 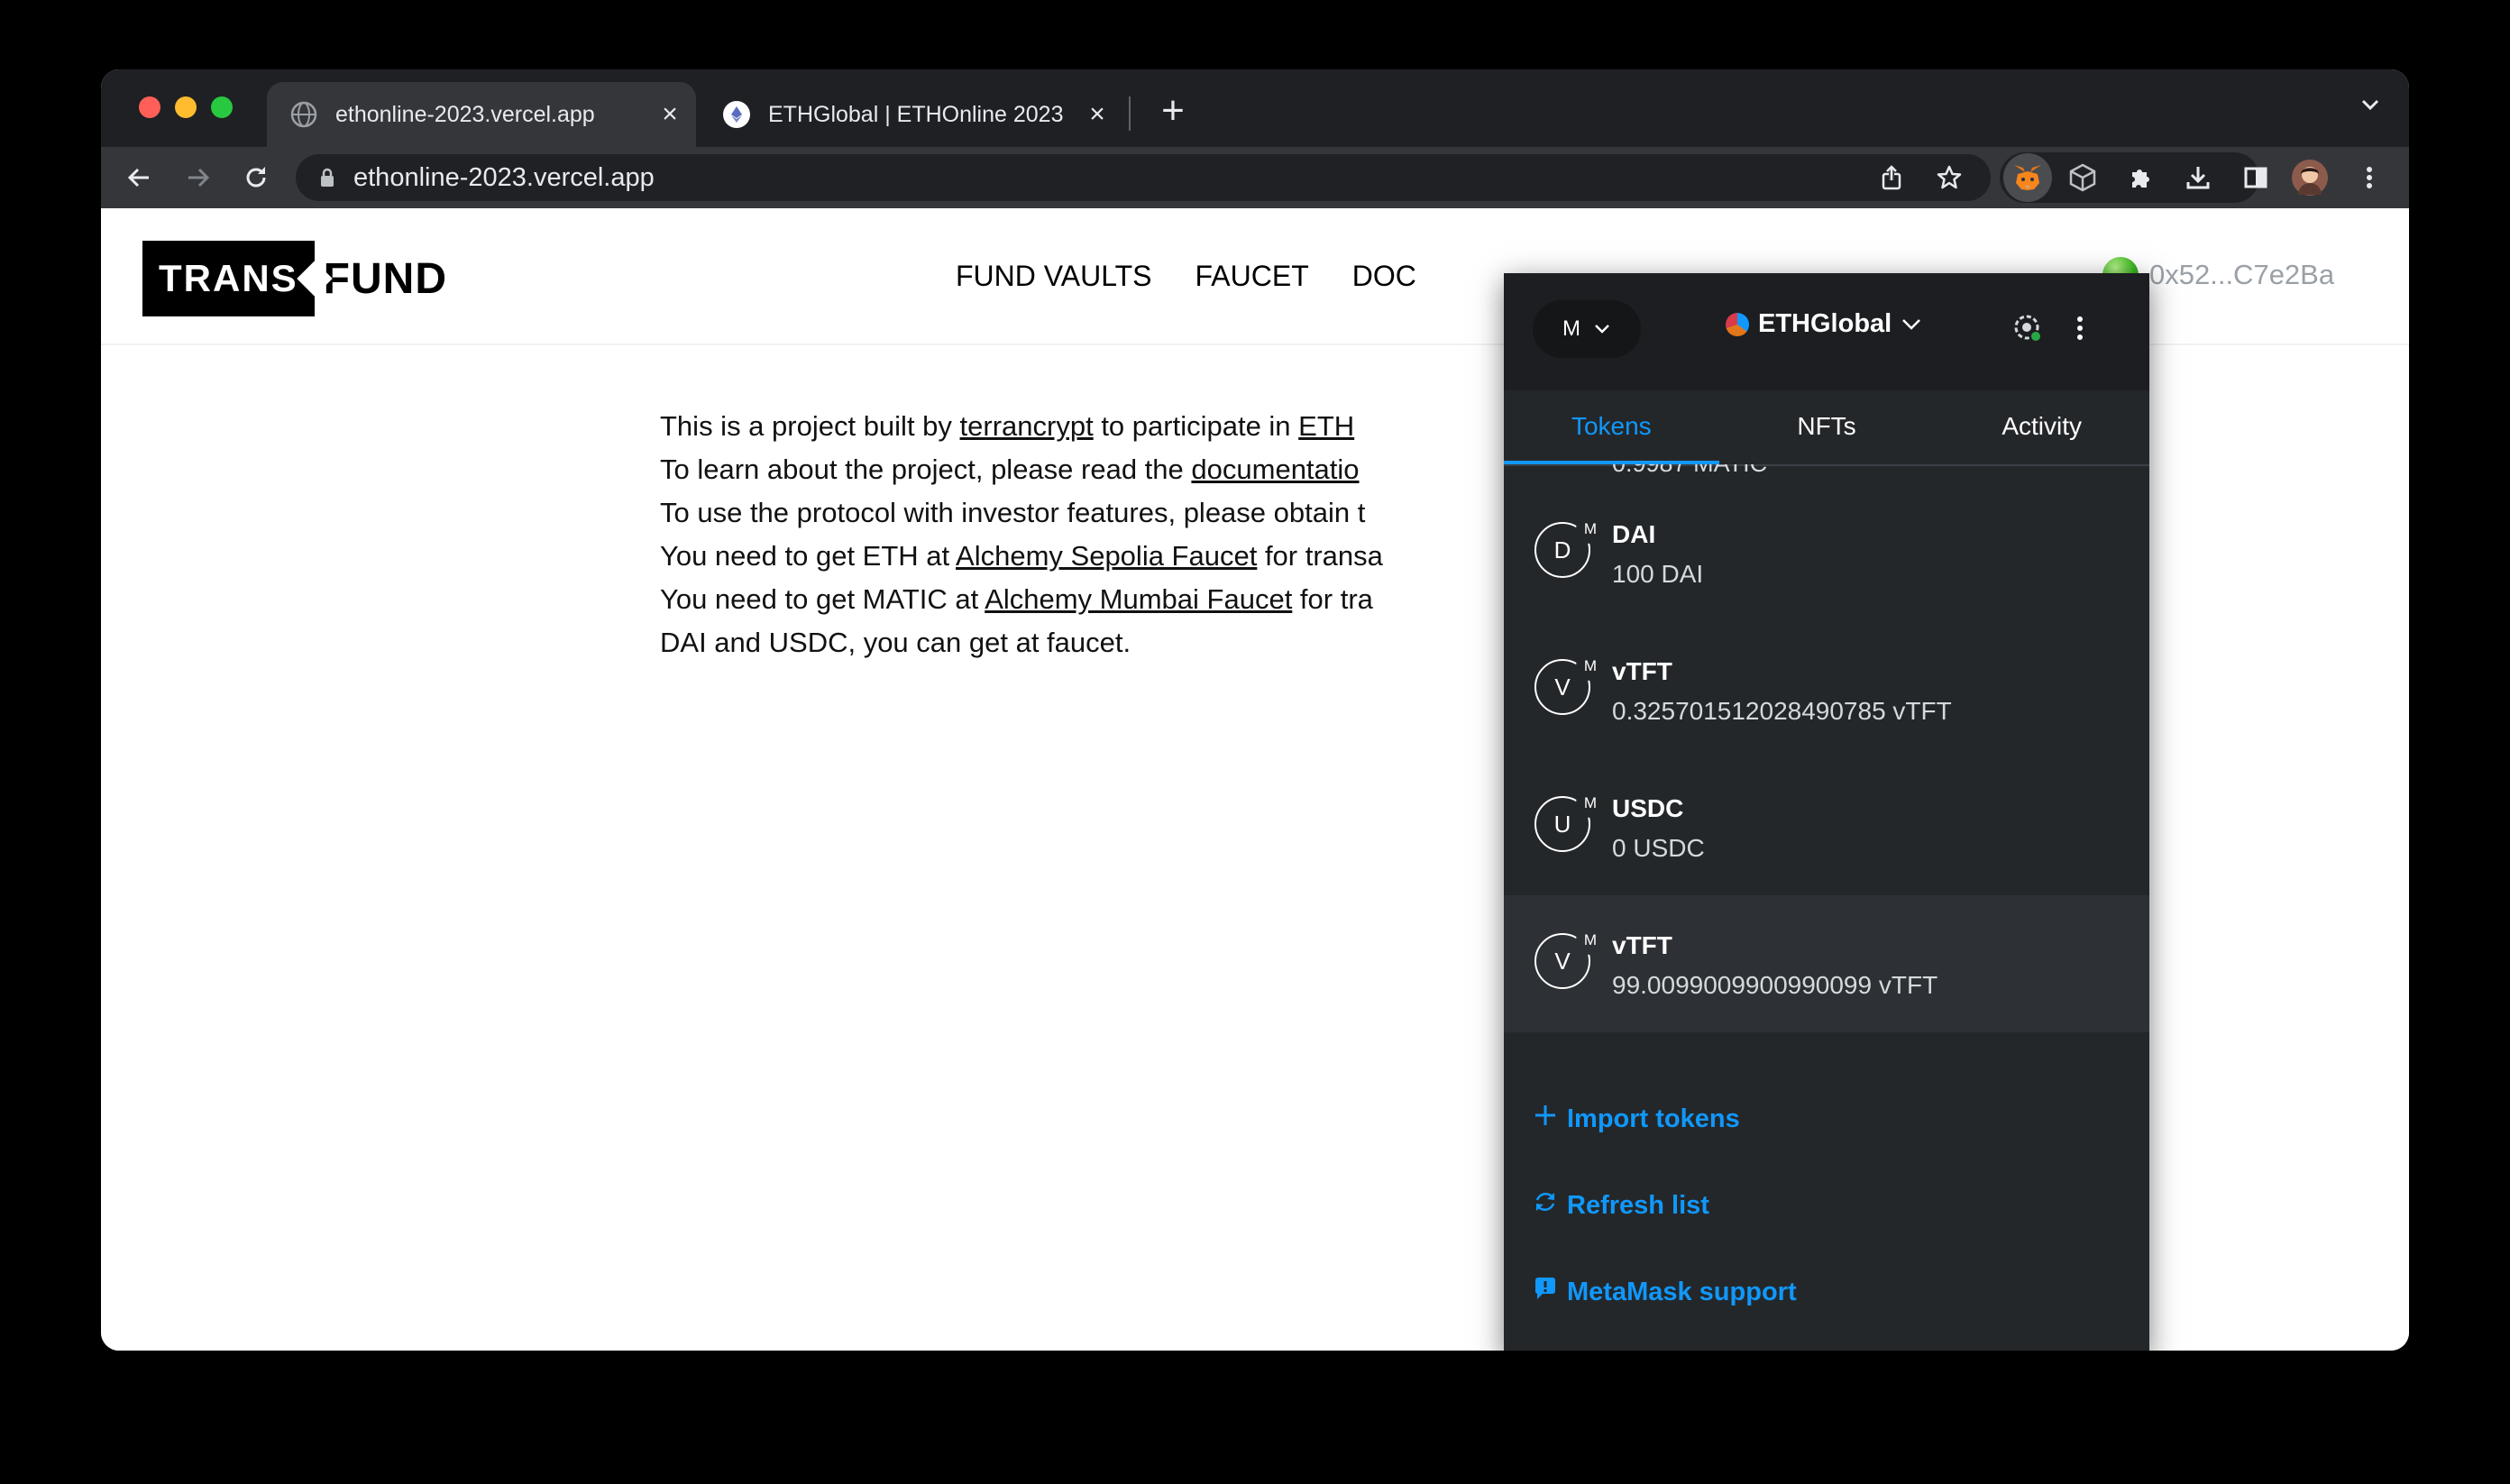 I want to click on metamask-header: M ETHGlobal, so click(x=1826, y=331).